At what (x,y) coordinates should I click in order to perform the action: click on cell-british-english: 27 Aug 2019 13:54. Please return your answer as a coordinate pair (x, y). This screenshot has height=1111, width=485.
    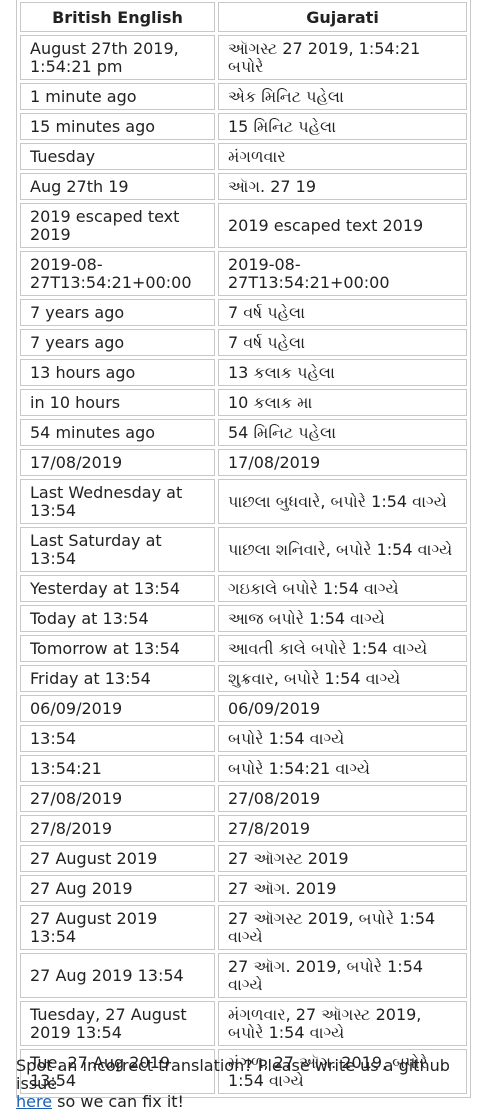
    Looking at the image, I should click on (117, 975).